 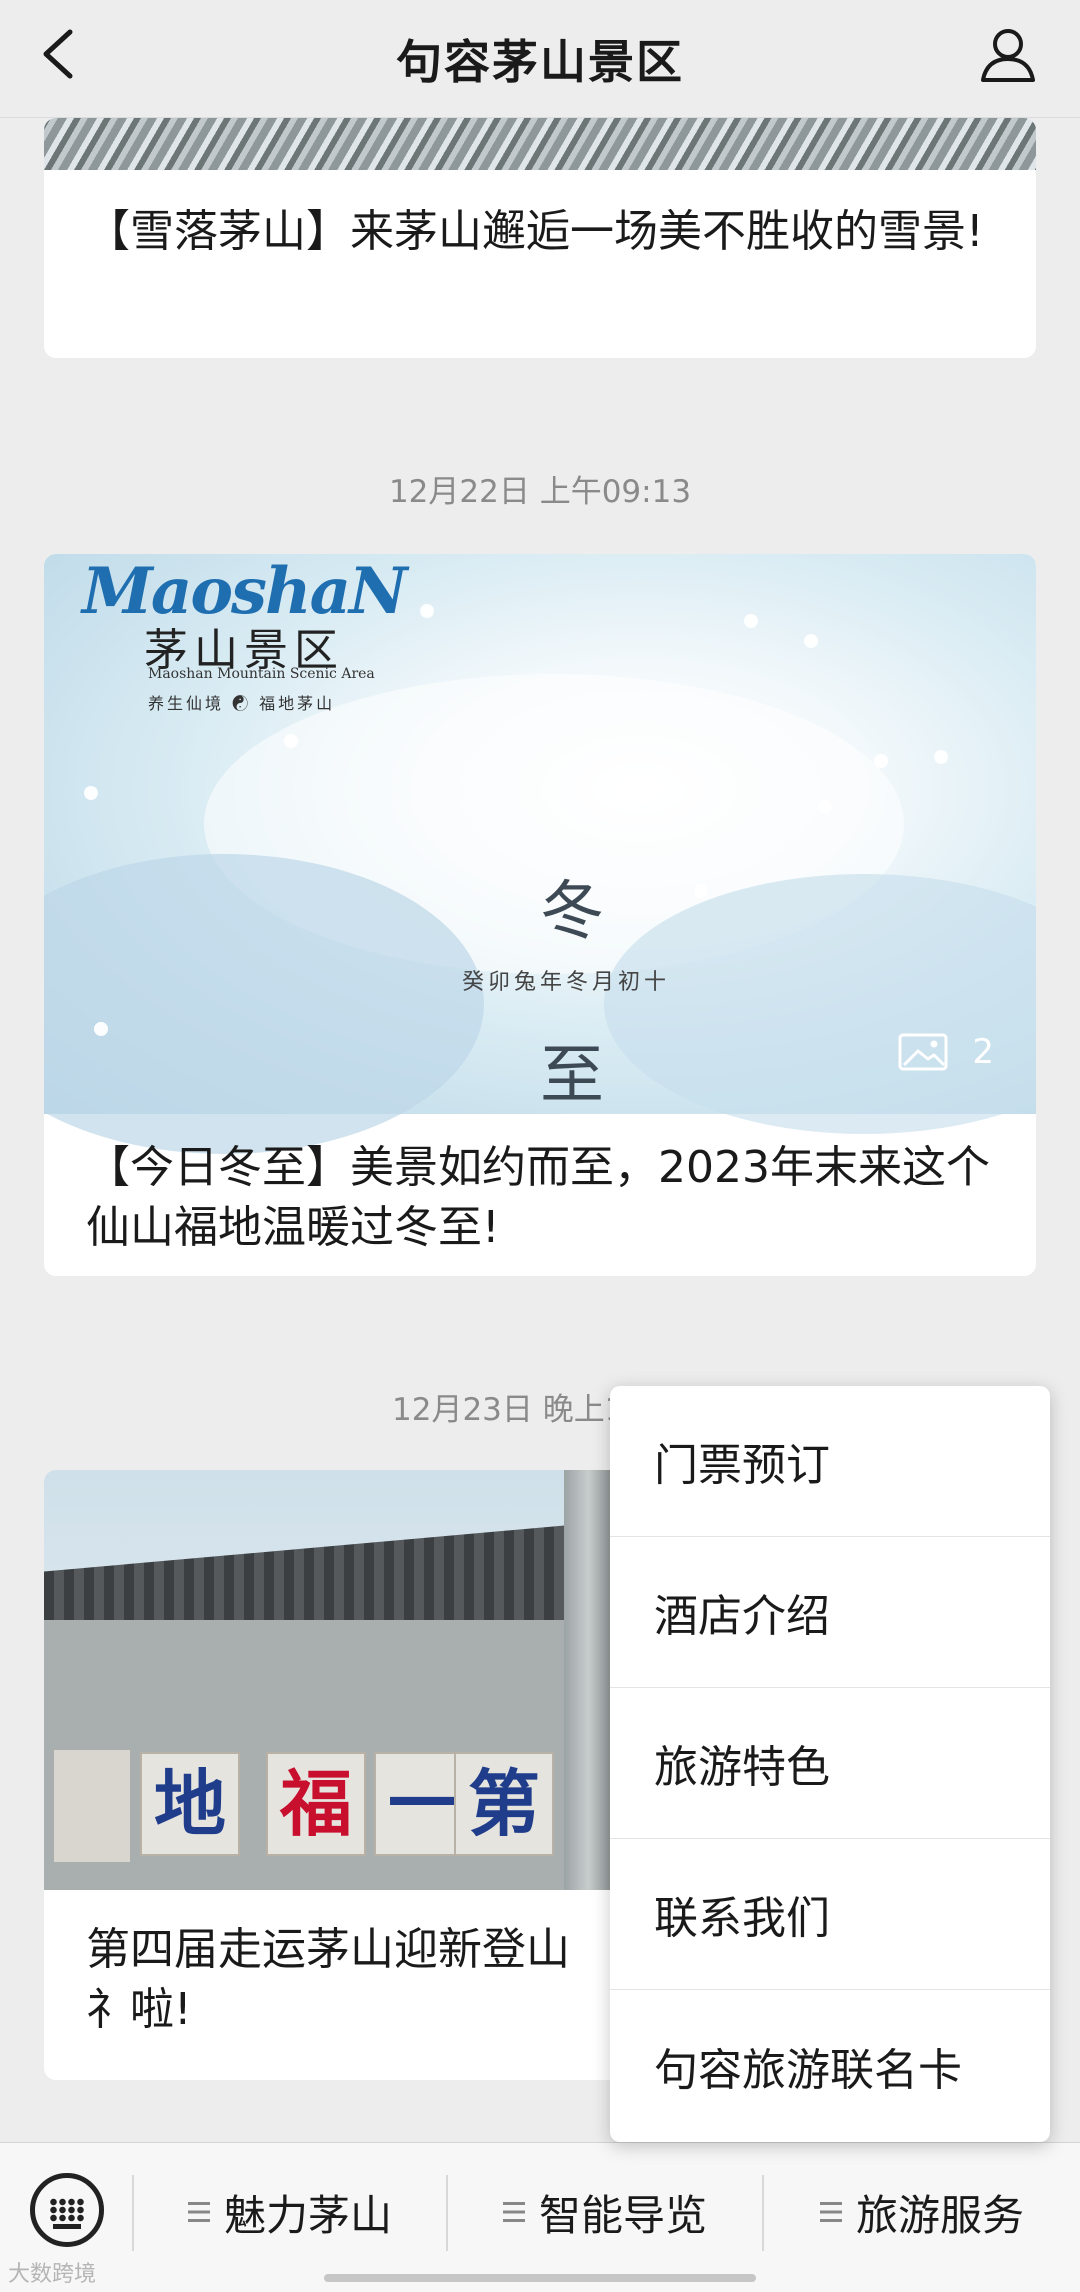 What do you see at coordinates (242, 703) in the screenshot?
I see `logo-slogan: 养生仙境 ☯ 福地茅山` at bounding box center [242, 703].